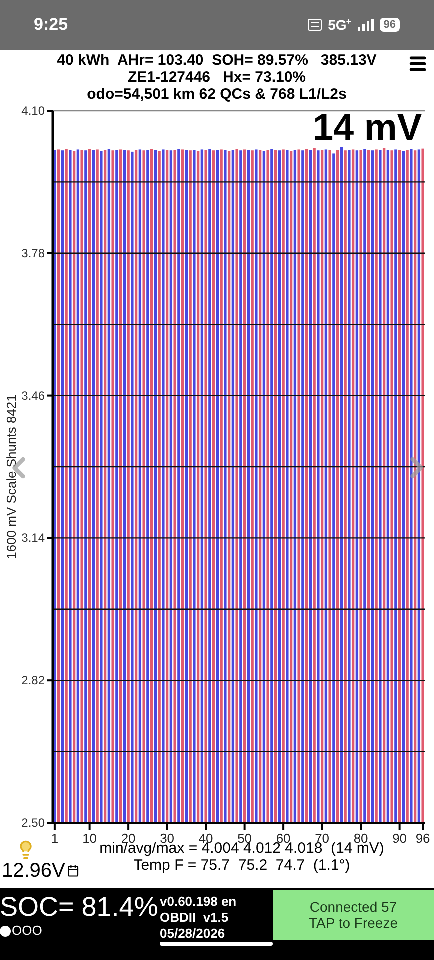 The height and width of the screenshot is (960, 434). I want to click on axis-tick-label: 4.10, so click(33, 111).